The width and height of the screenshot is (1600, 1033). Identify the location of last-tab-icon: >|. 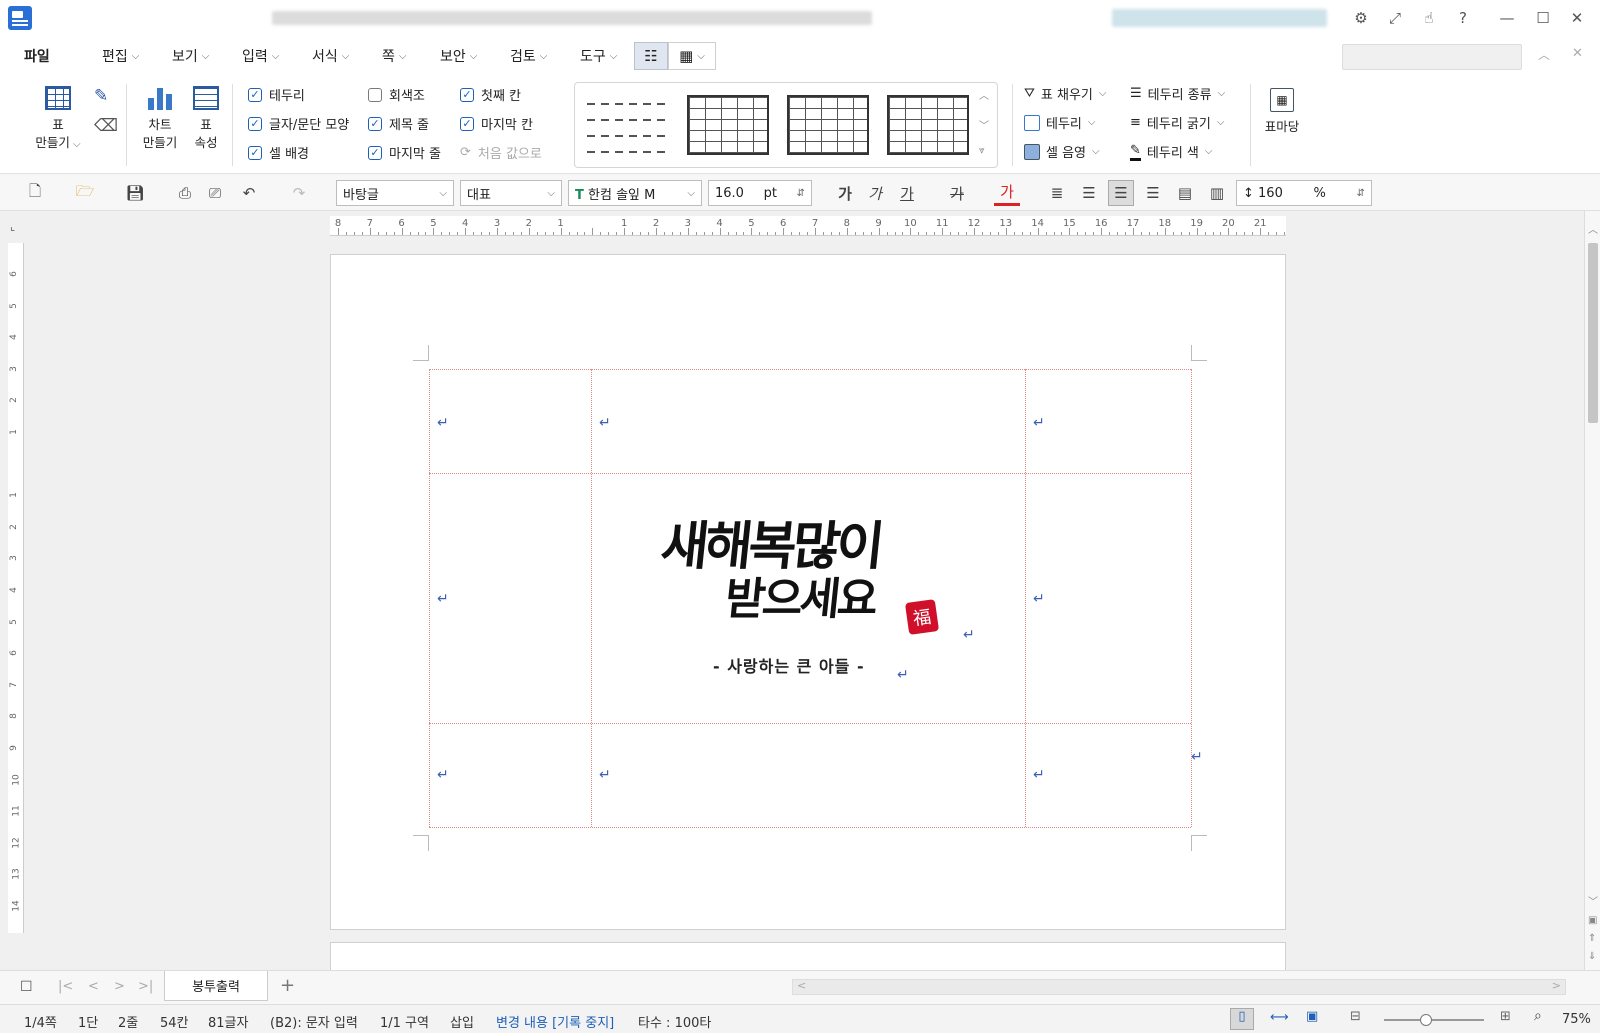
(145, 986).